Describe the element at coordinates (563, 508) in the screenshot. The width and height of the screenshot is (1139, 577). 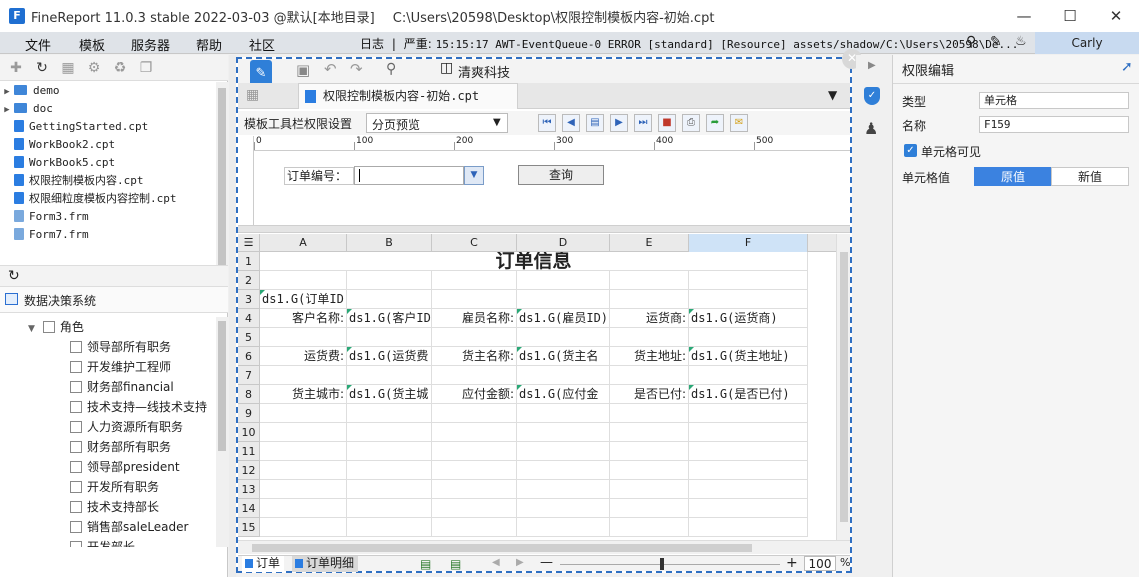
I see `cell-d14` at that location.